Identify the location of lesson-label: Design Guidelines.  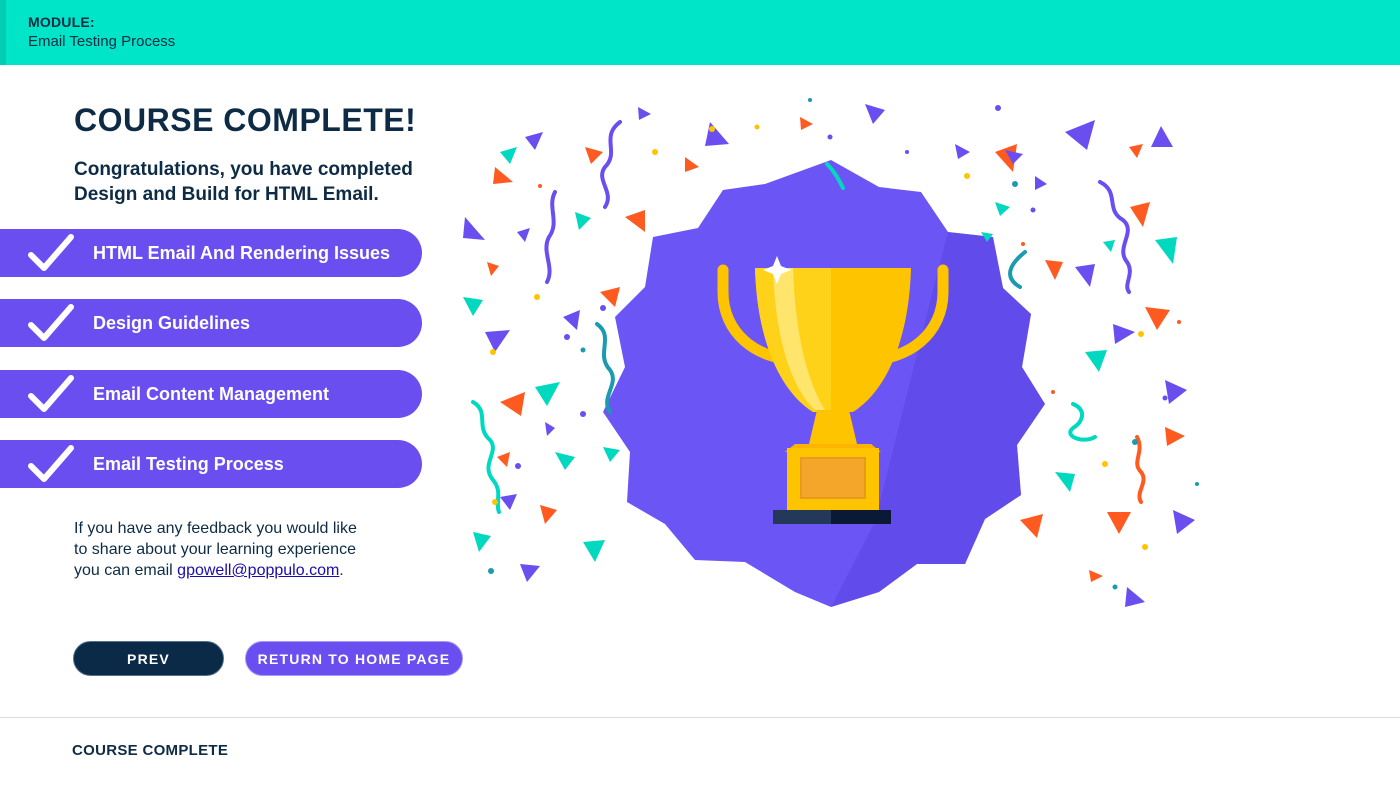
(172, 323).